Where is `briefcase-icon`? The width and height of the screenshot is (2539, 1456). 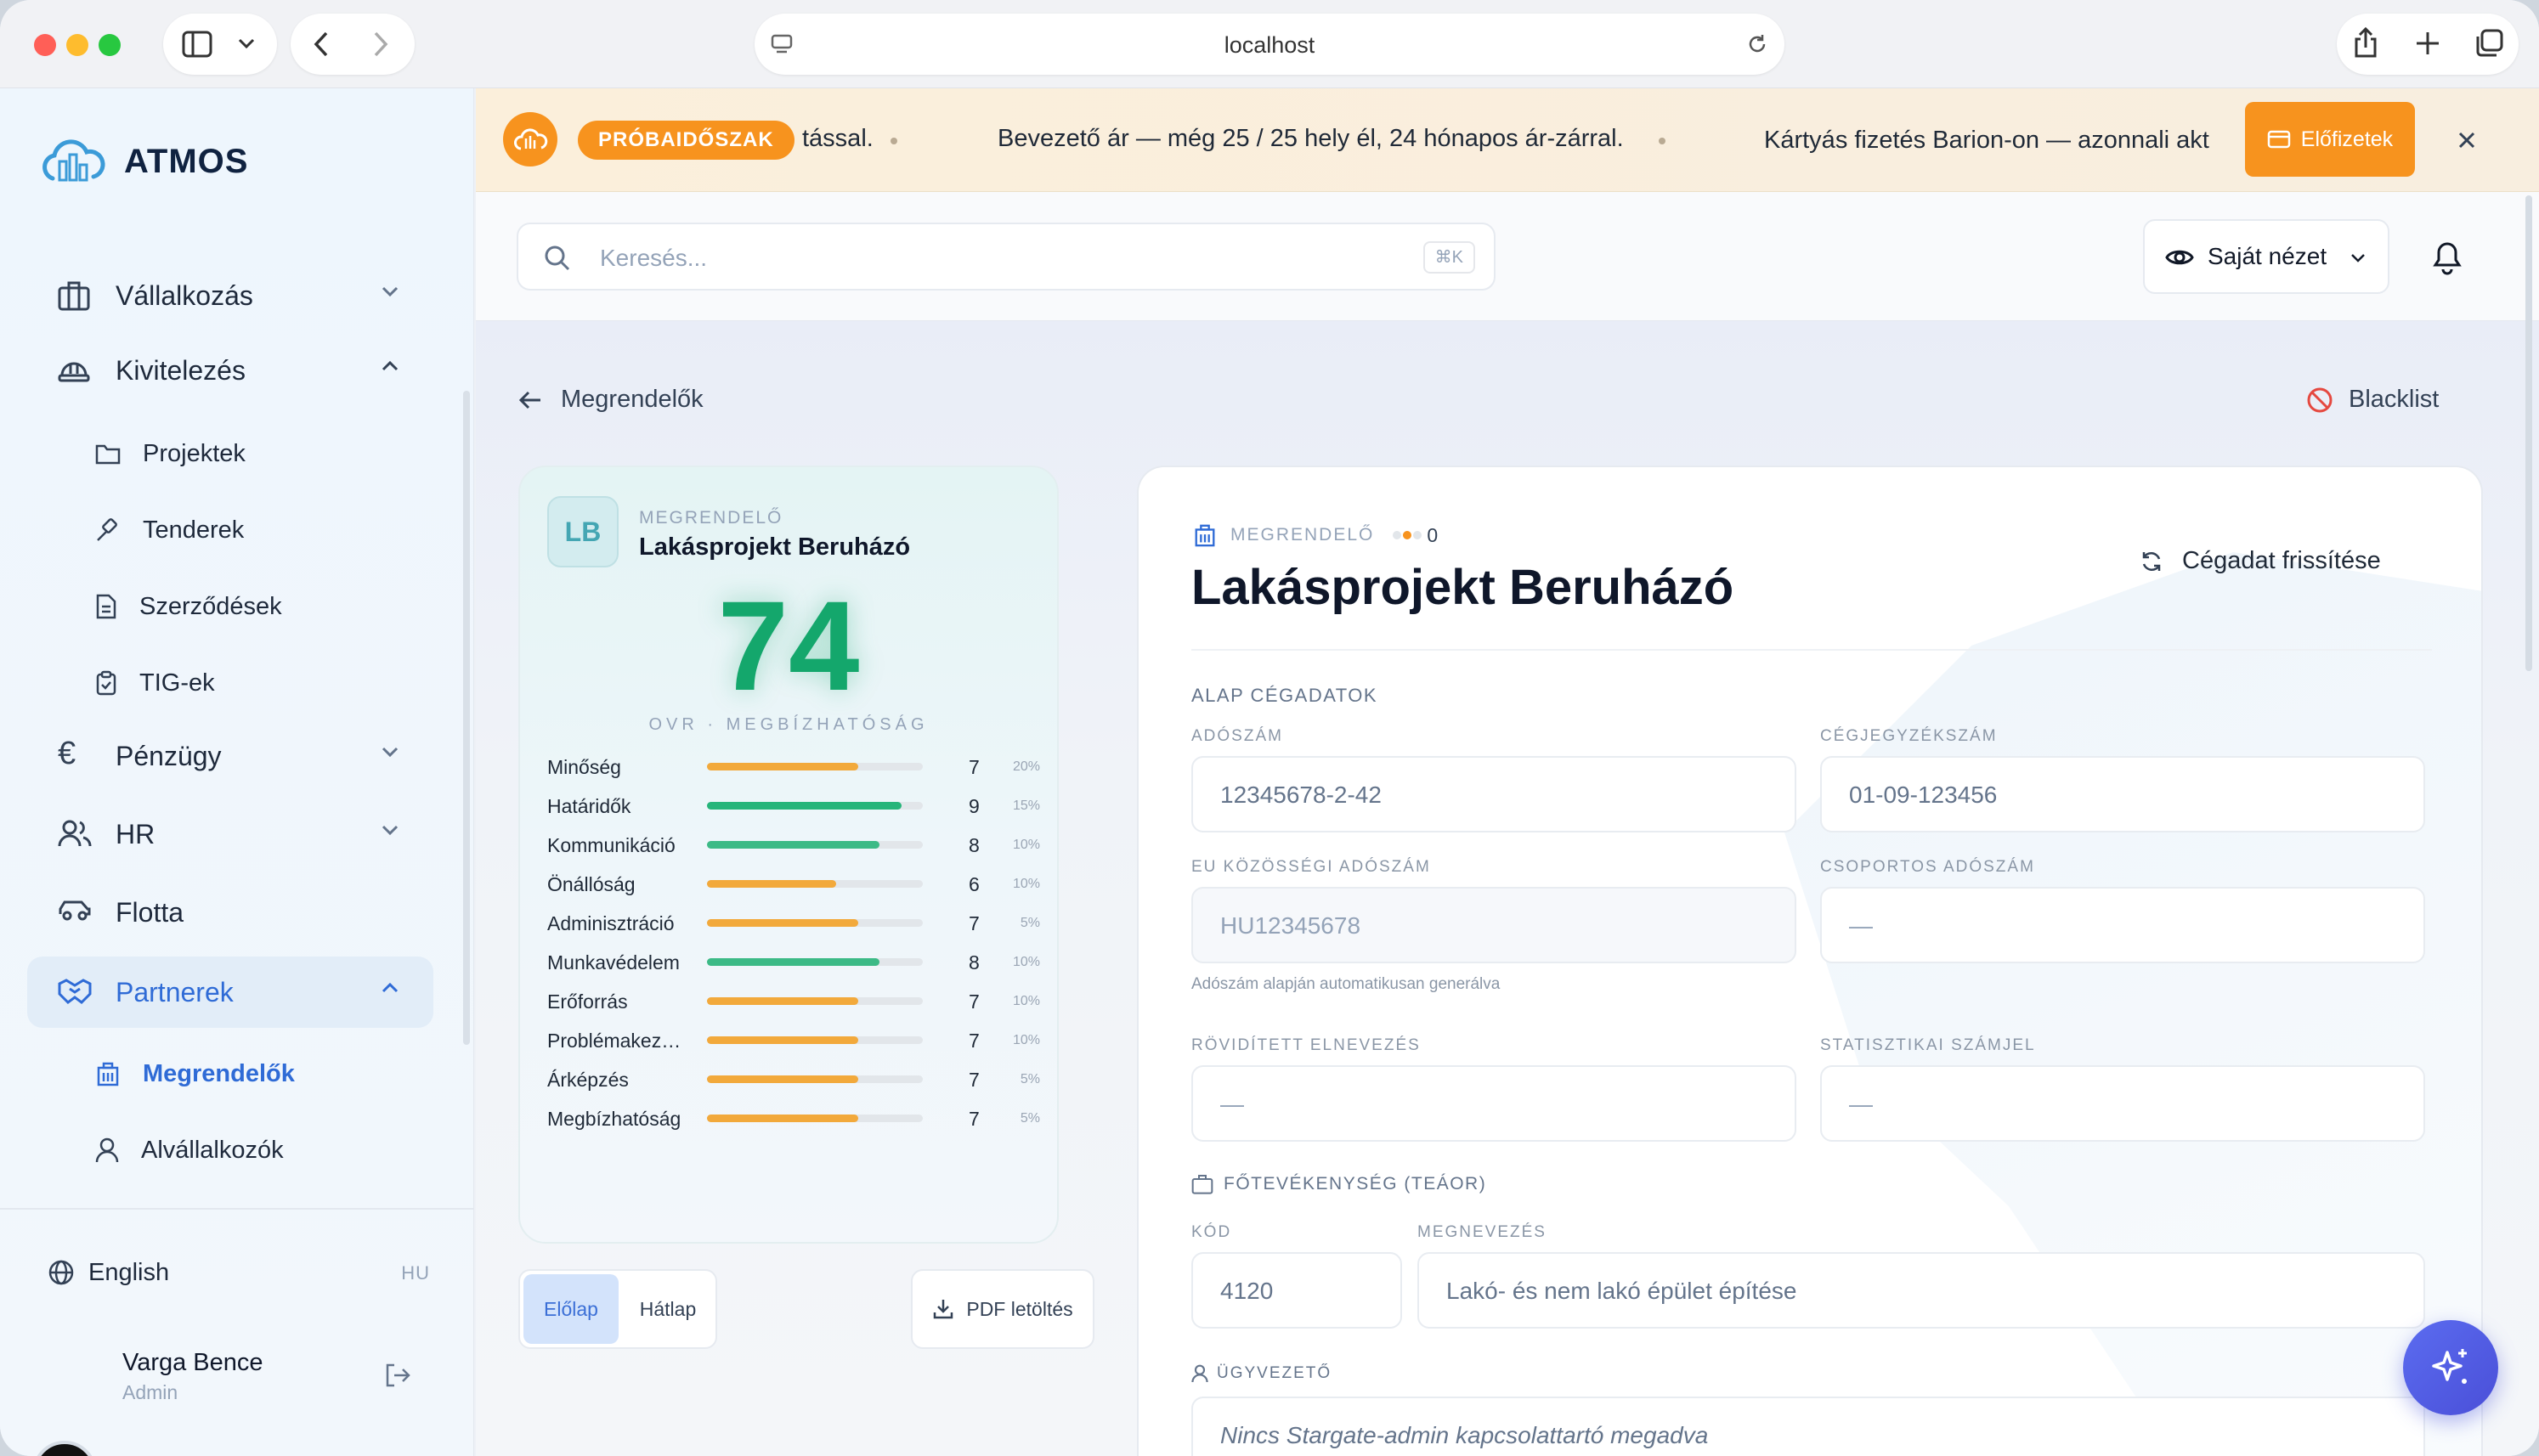
briefcase-icon is located at coordinates (1202, 1184).